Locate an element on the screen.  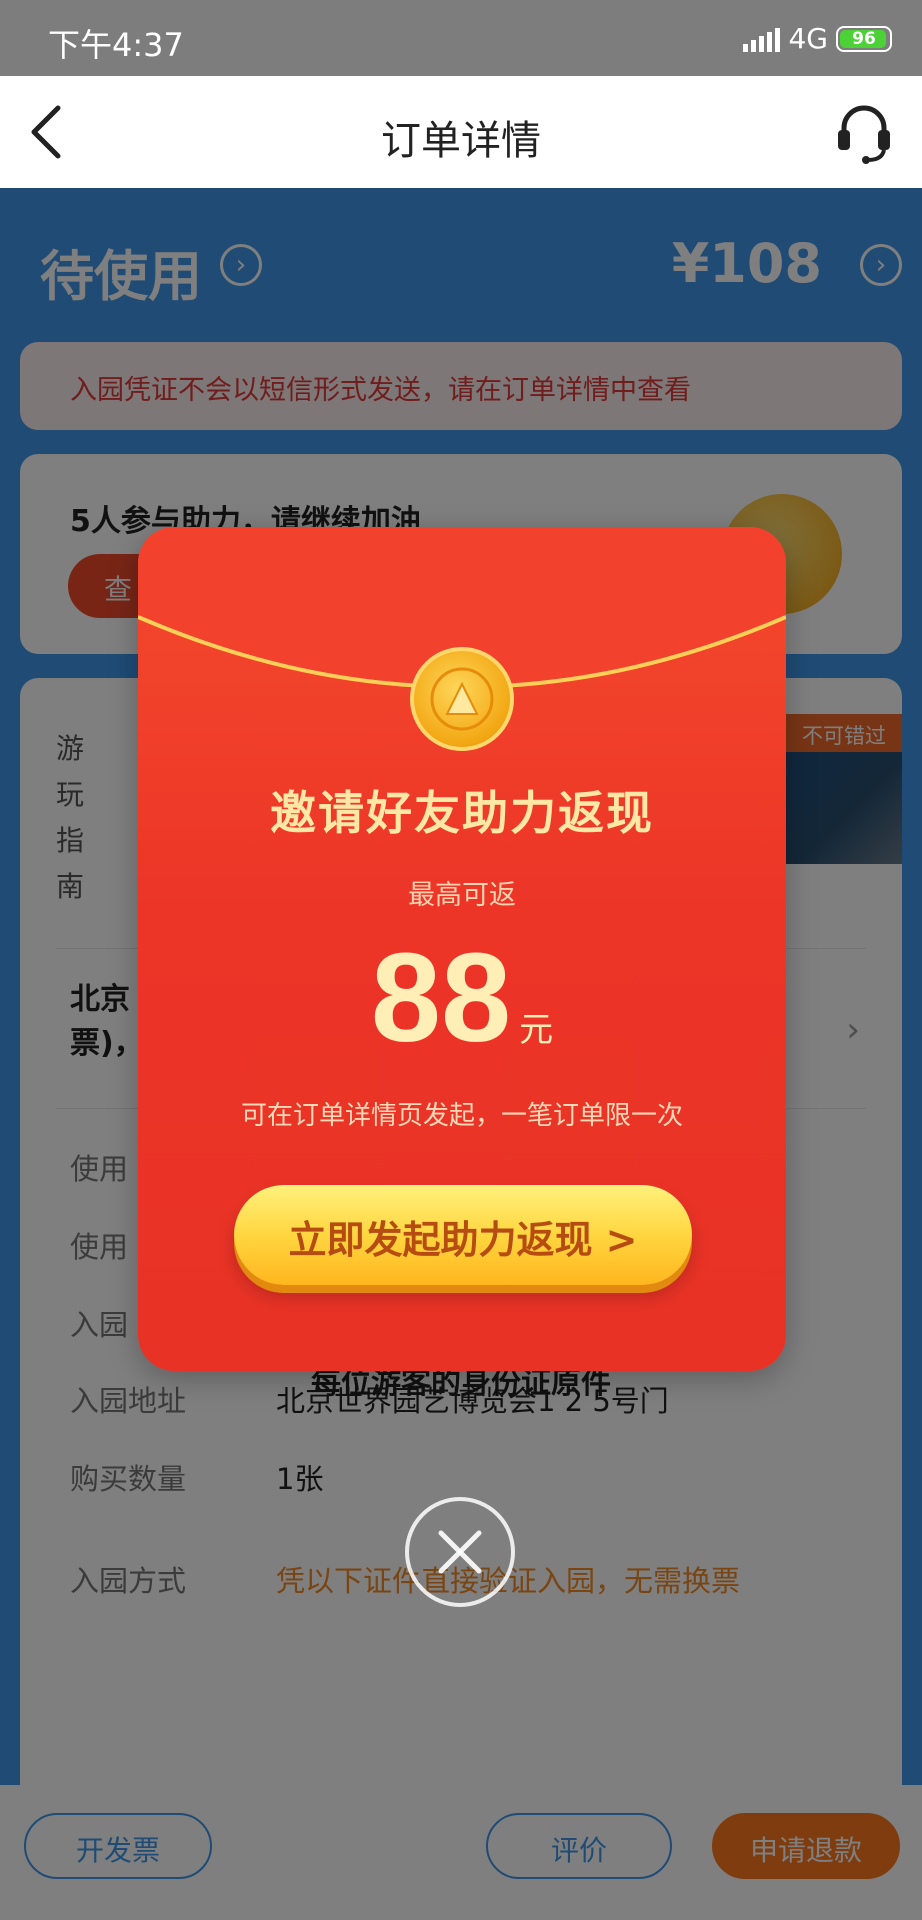
popup-description: 可在订单详情页发起，一笔订单限一次 is located at coordinates (461, 1116).